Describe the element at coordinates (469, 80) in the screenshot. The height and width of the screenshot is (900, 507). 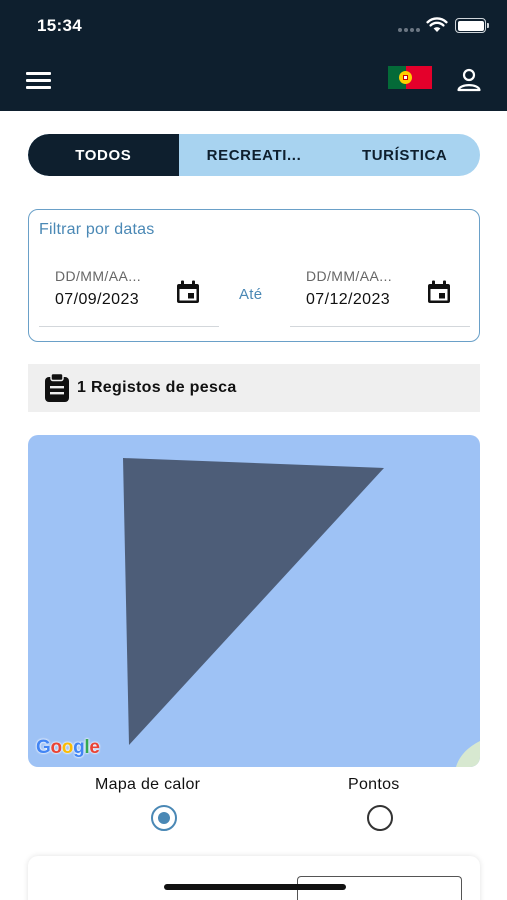
I see `user-profile-icon` at that location.